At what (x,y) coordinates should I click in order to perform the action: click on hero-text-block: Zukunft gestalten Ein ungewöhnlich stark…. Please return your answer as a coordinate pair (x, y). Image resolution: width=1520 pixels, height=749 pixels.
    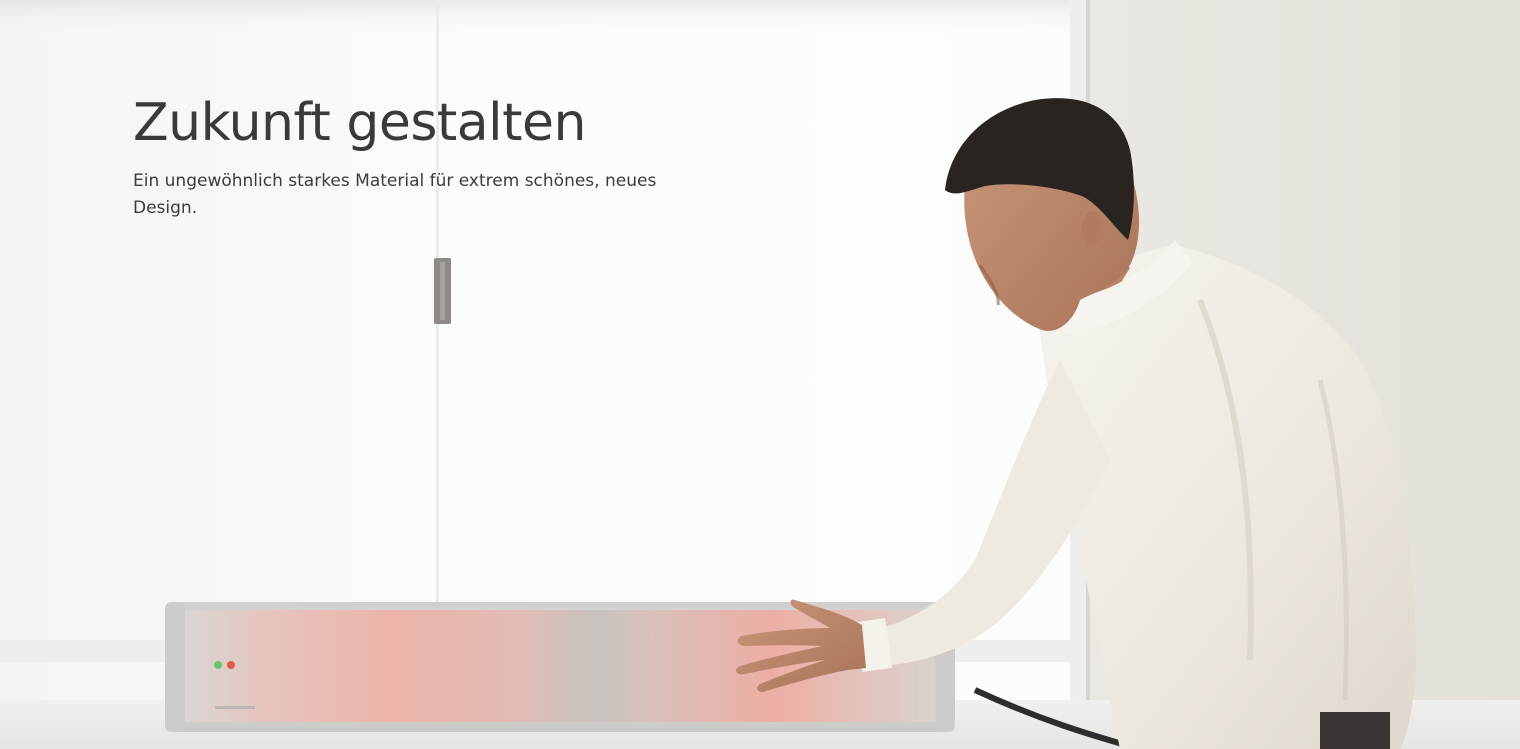
    Looking at the image, I should click on (453, 157).